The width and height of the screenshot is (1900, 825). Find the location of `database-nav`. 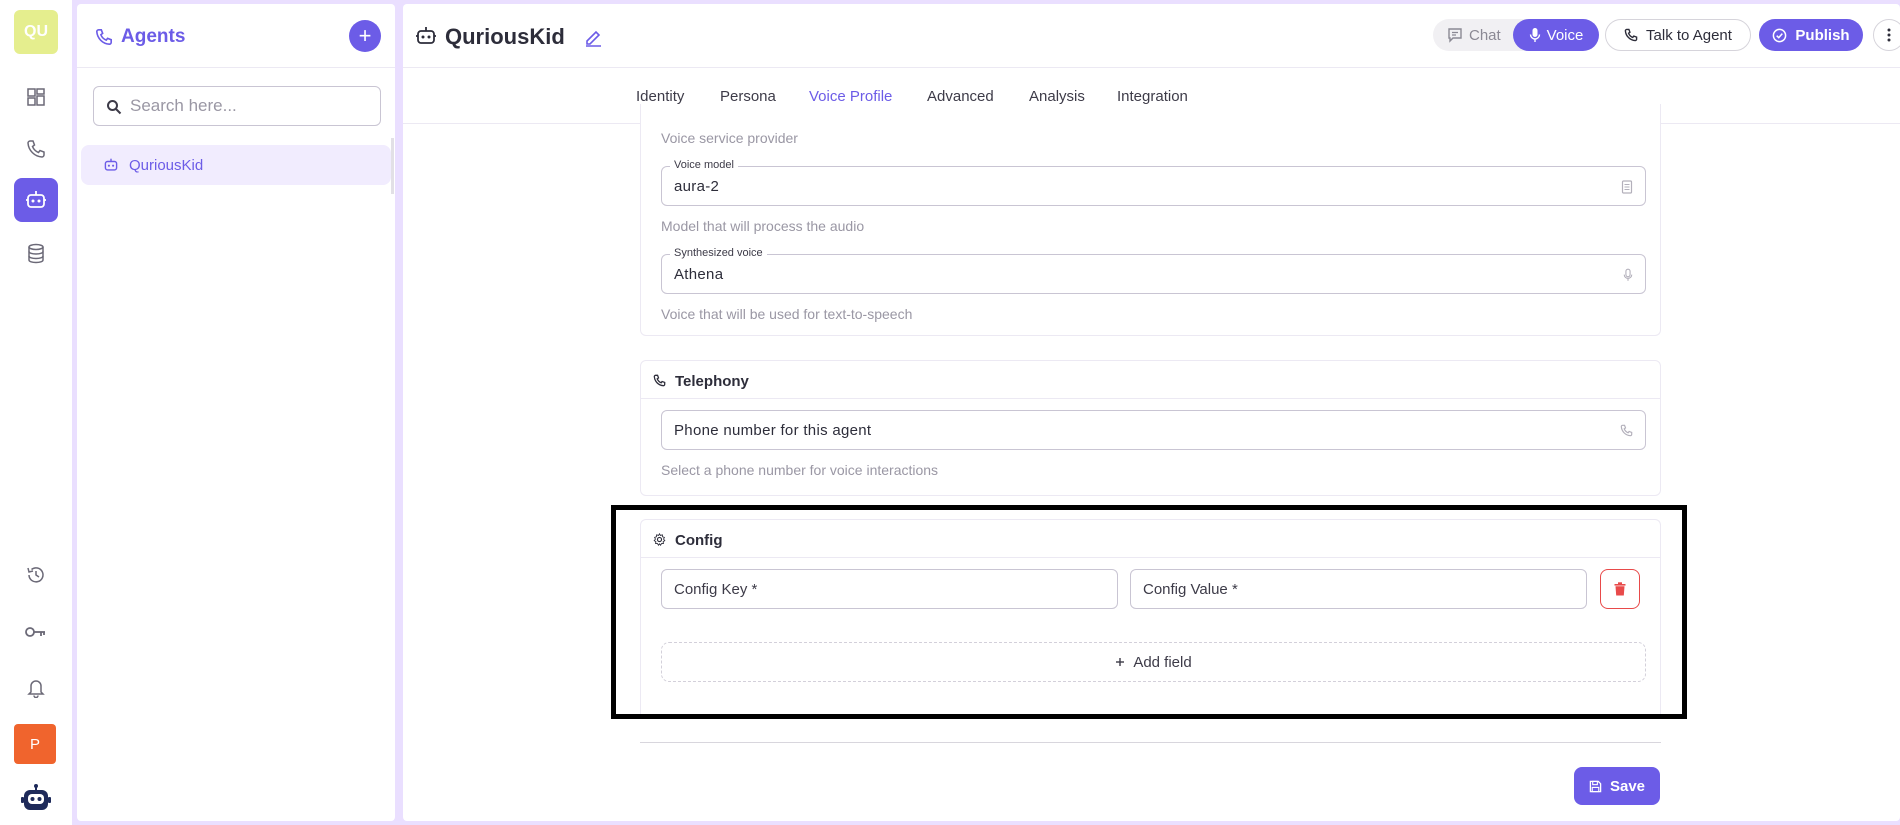

database-nav is located at coordinates (36, 254).